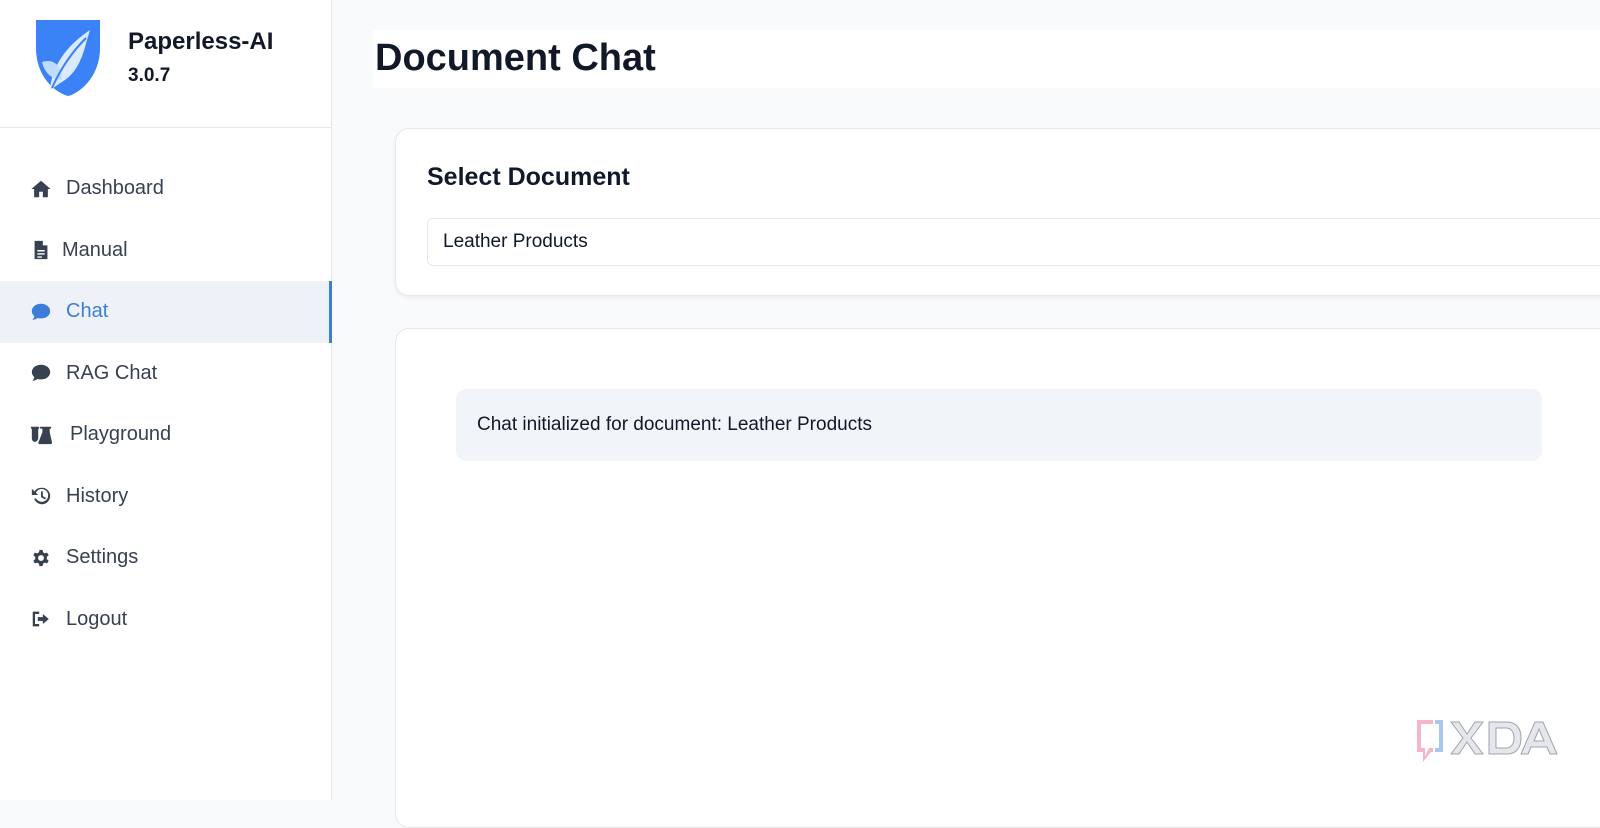  Describe the element at coordinates (87, 311) in the screenshot. I see `sidebar-item-label: Chat` at that location.